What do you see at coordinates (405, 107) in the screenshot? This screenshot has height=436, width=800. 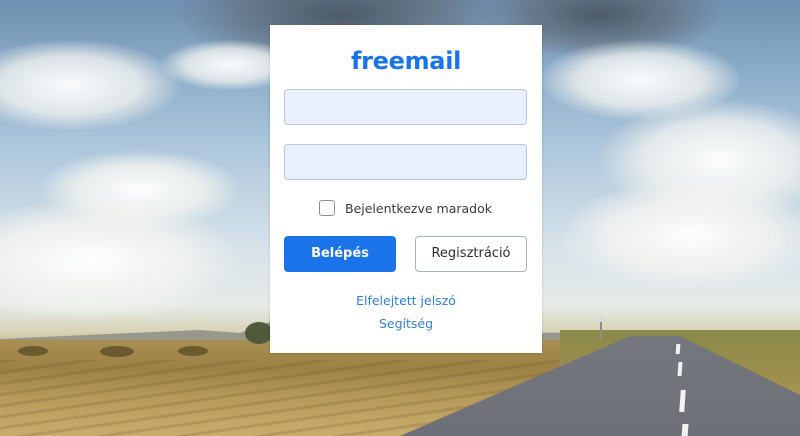 I see `username-input` at bounding box center [405, 107].